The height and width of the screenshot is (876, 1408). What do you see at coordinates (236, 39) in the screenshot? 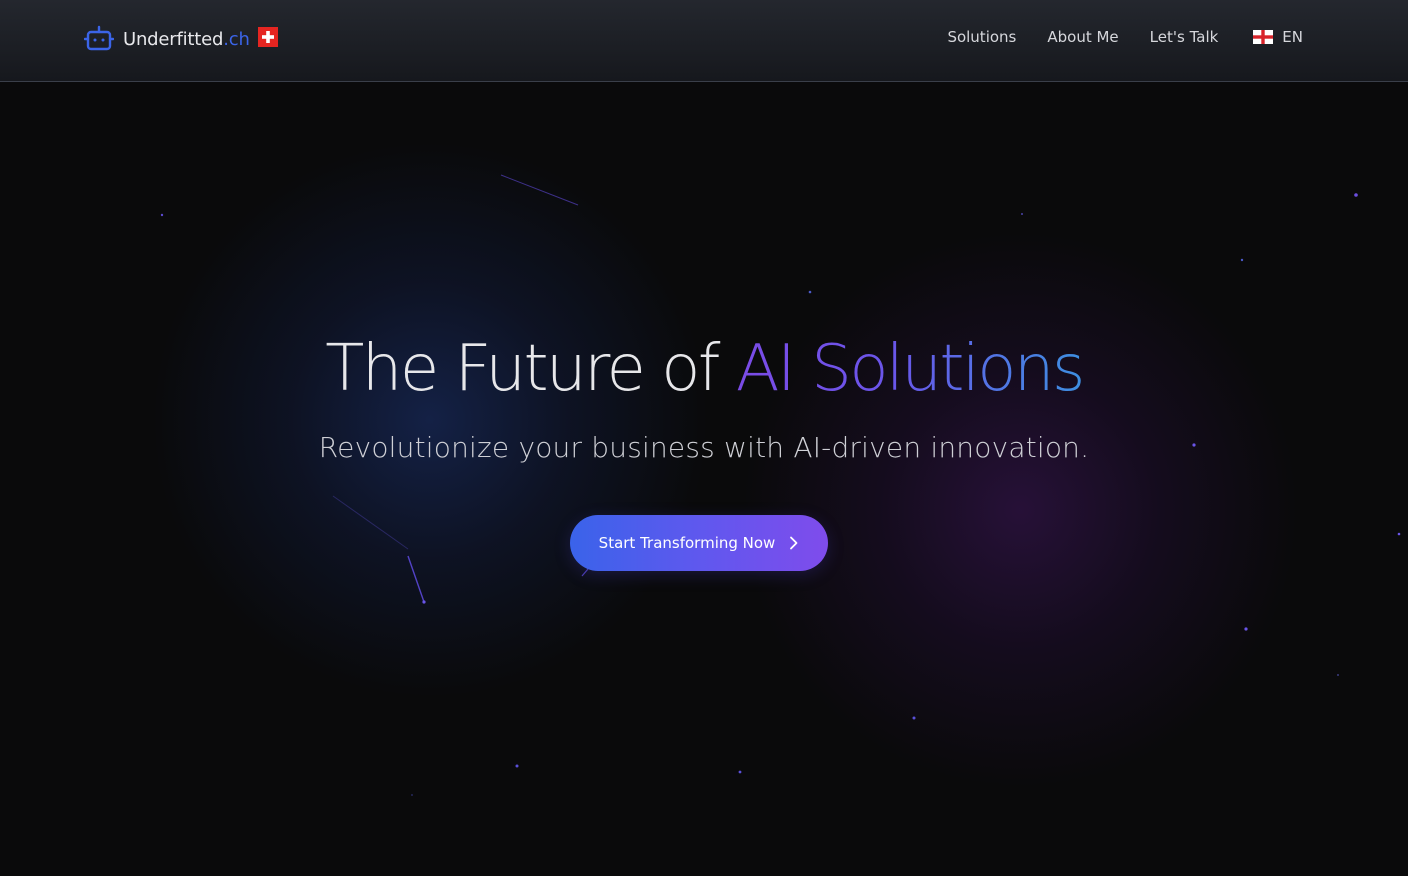
I see `logo-tld: .ch` at bounding box center [236, 39].